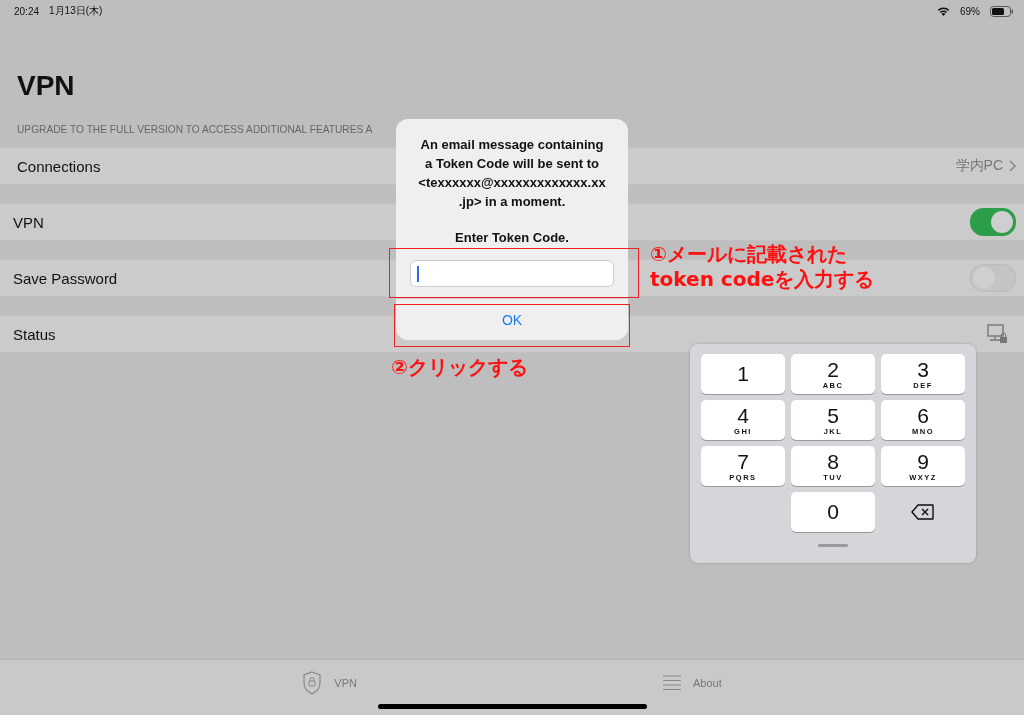  Describe the element at coordinates (512, 173) in the screenshot. I see `dialog-message: An email message containing a Token Code will be sent to <texxxxxx@xxxxxxxxxxxxx.xx .jp> in a moment.` at that location.